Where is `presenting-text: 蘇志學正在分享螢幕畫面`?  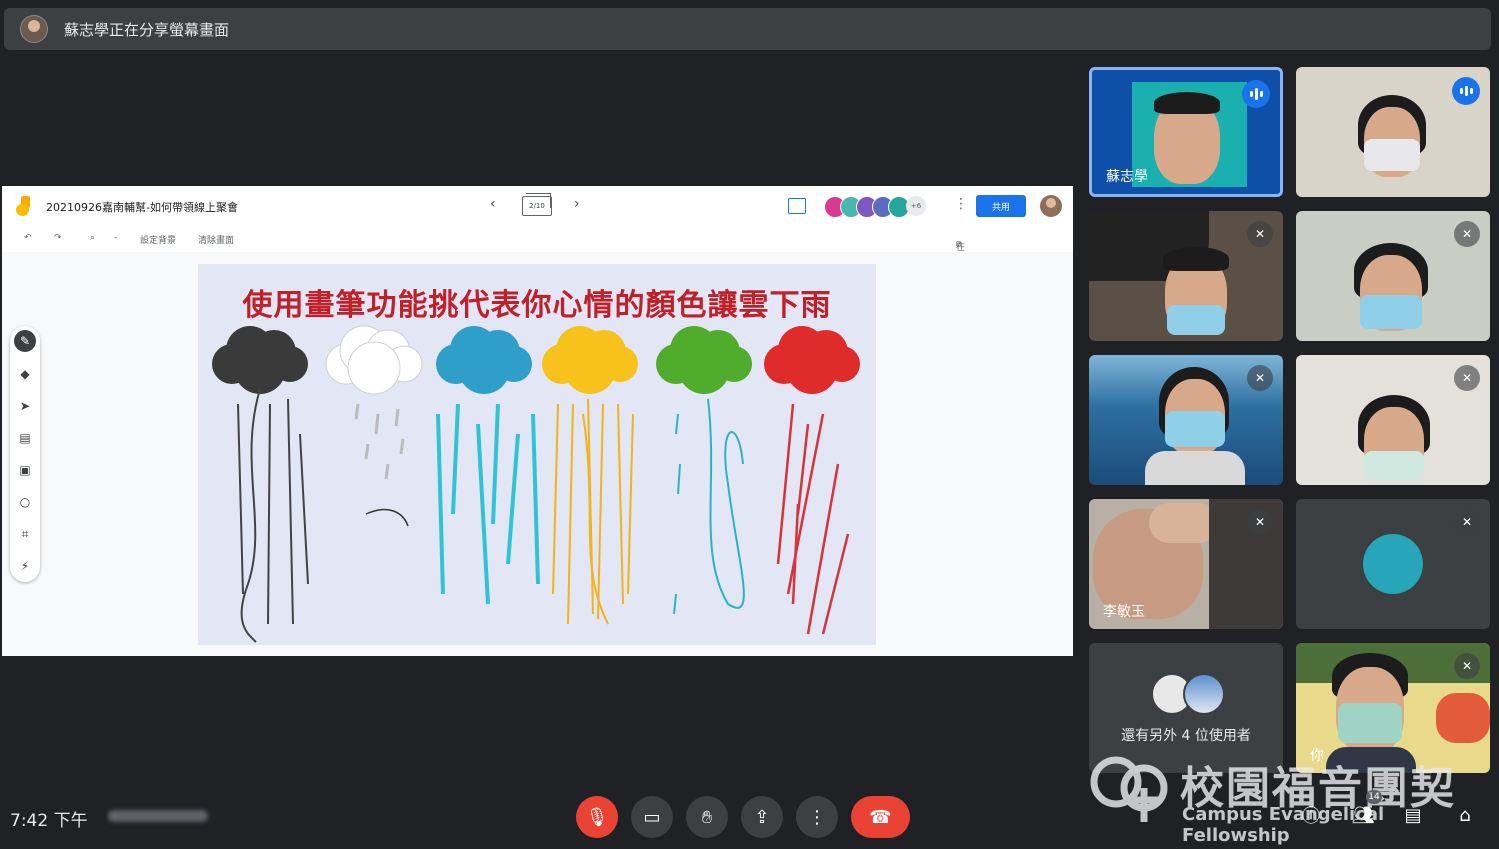 presenting-text: 蘇志學正在分享螢幕畫面 is located at coordinates (147, 29).